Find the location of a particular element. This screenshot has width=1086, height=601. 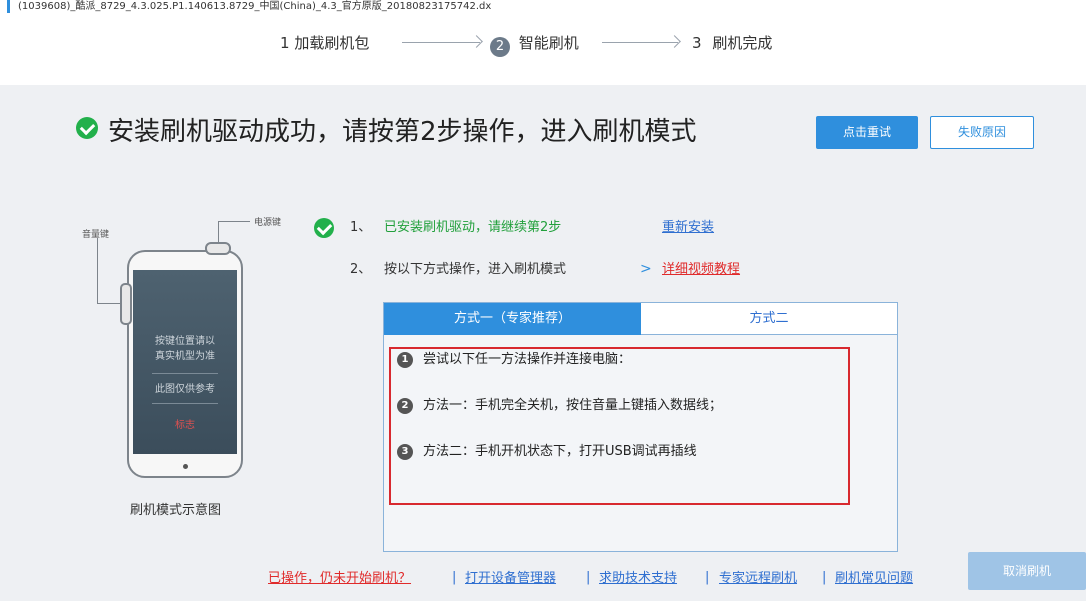

step-2: 2 智能刷机 is located at coordinates (534, 45).